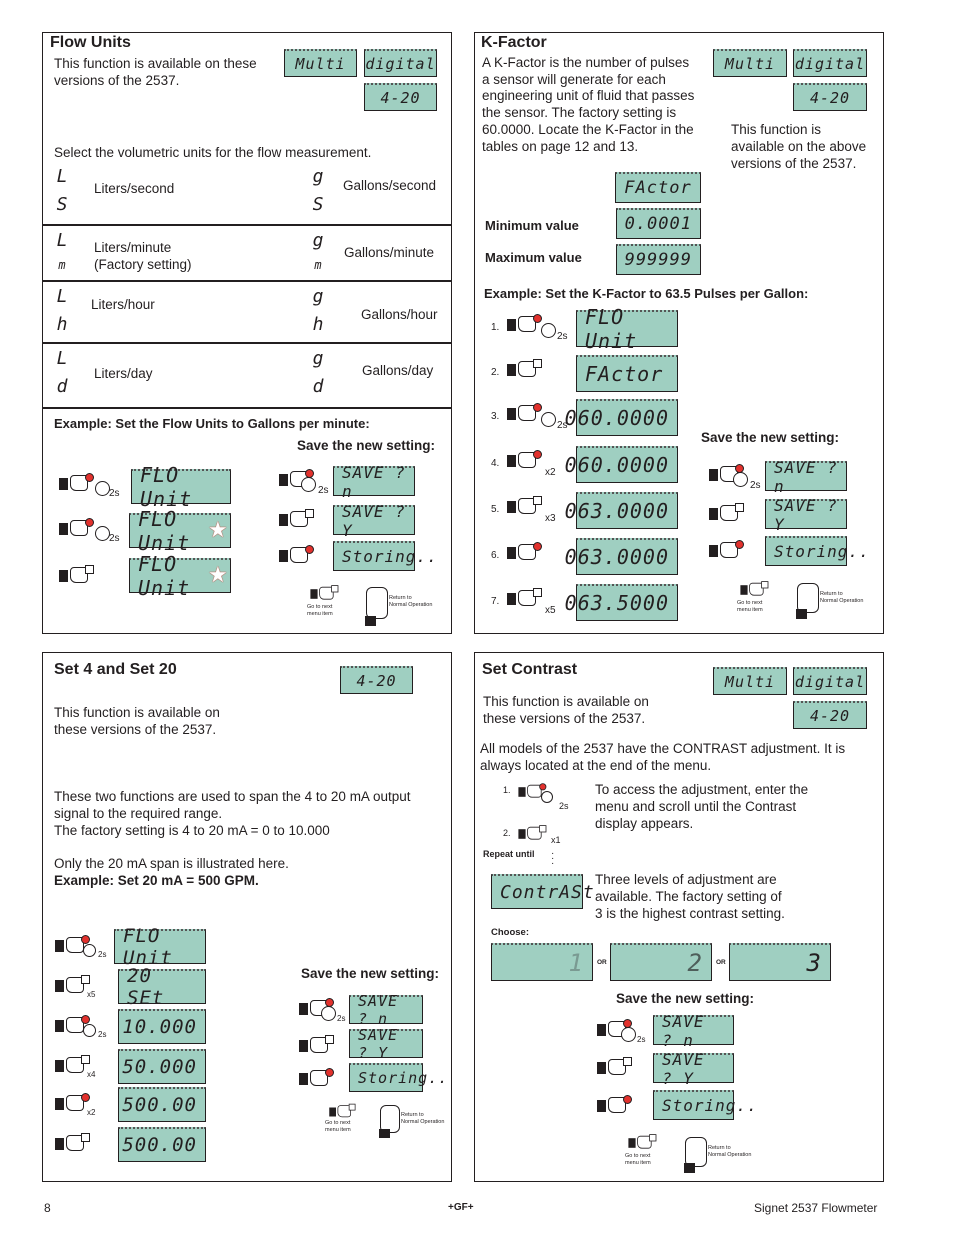 The width and height of the screenshot is (954, 1235). Describe the element at coordinates (530, 669) in the screenshot. I see `contrast-title: Set Contrast` at that location.